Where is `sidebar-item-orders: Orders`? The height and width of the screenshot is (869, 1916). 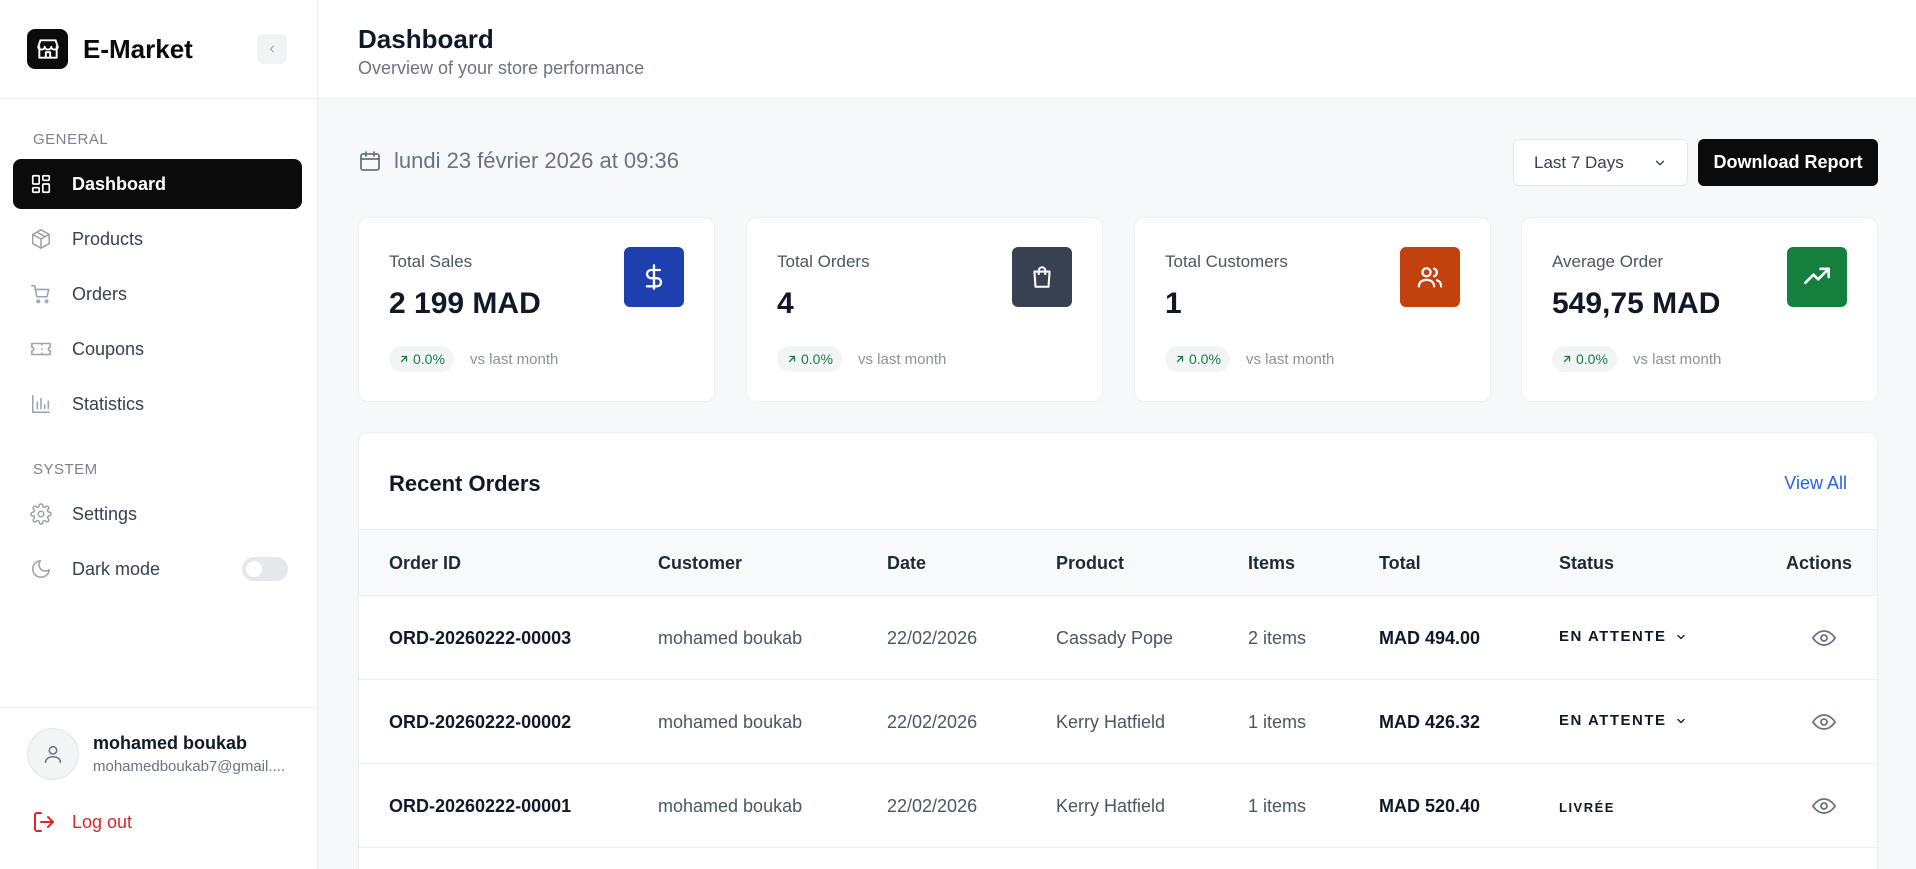
sidebar-item-orders: Orders is located at coordinates (157, 294).